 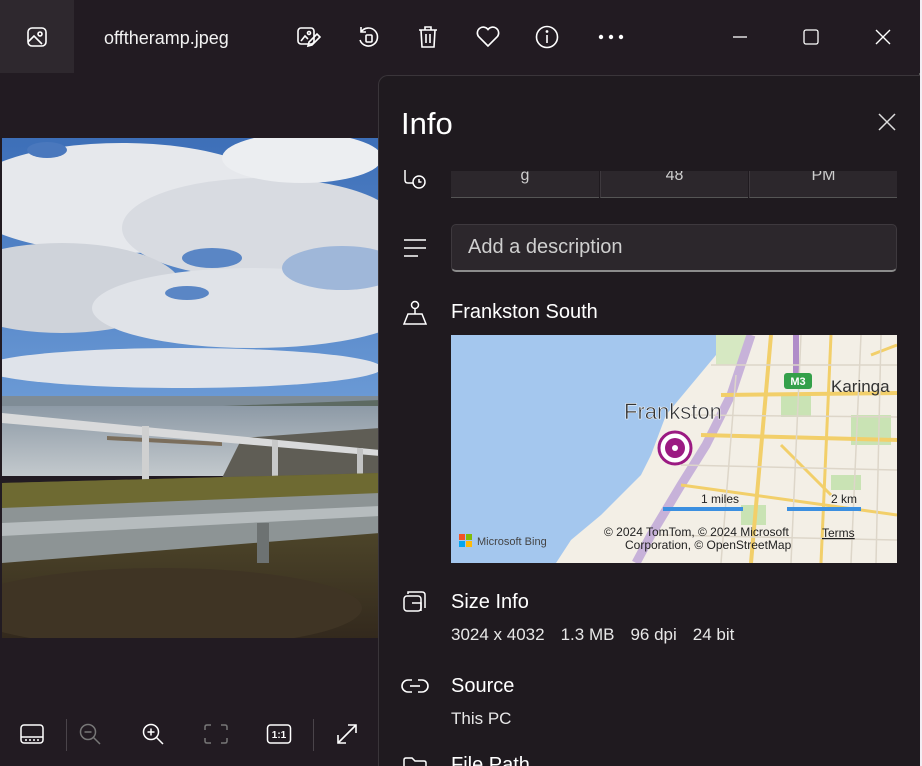 What do you see at coordinates (415, 761) in the screenshot?
I see `folder-icon` at bounding box center [415, 761].